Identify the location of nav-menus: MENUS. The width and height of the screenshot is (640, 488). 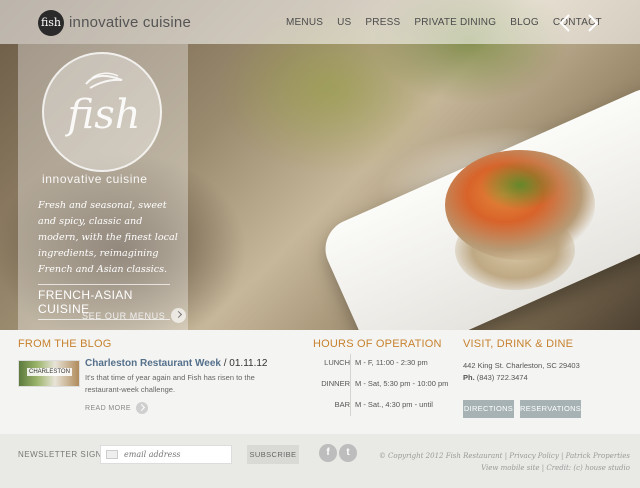
(304, 22).